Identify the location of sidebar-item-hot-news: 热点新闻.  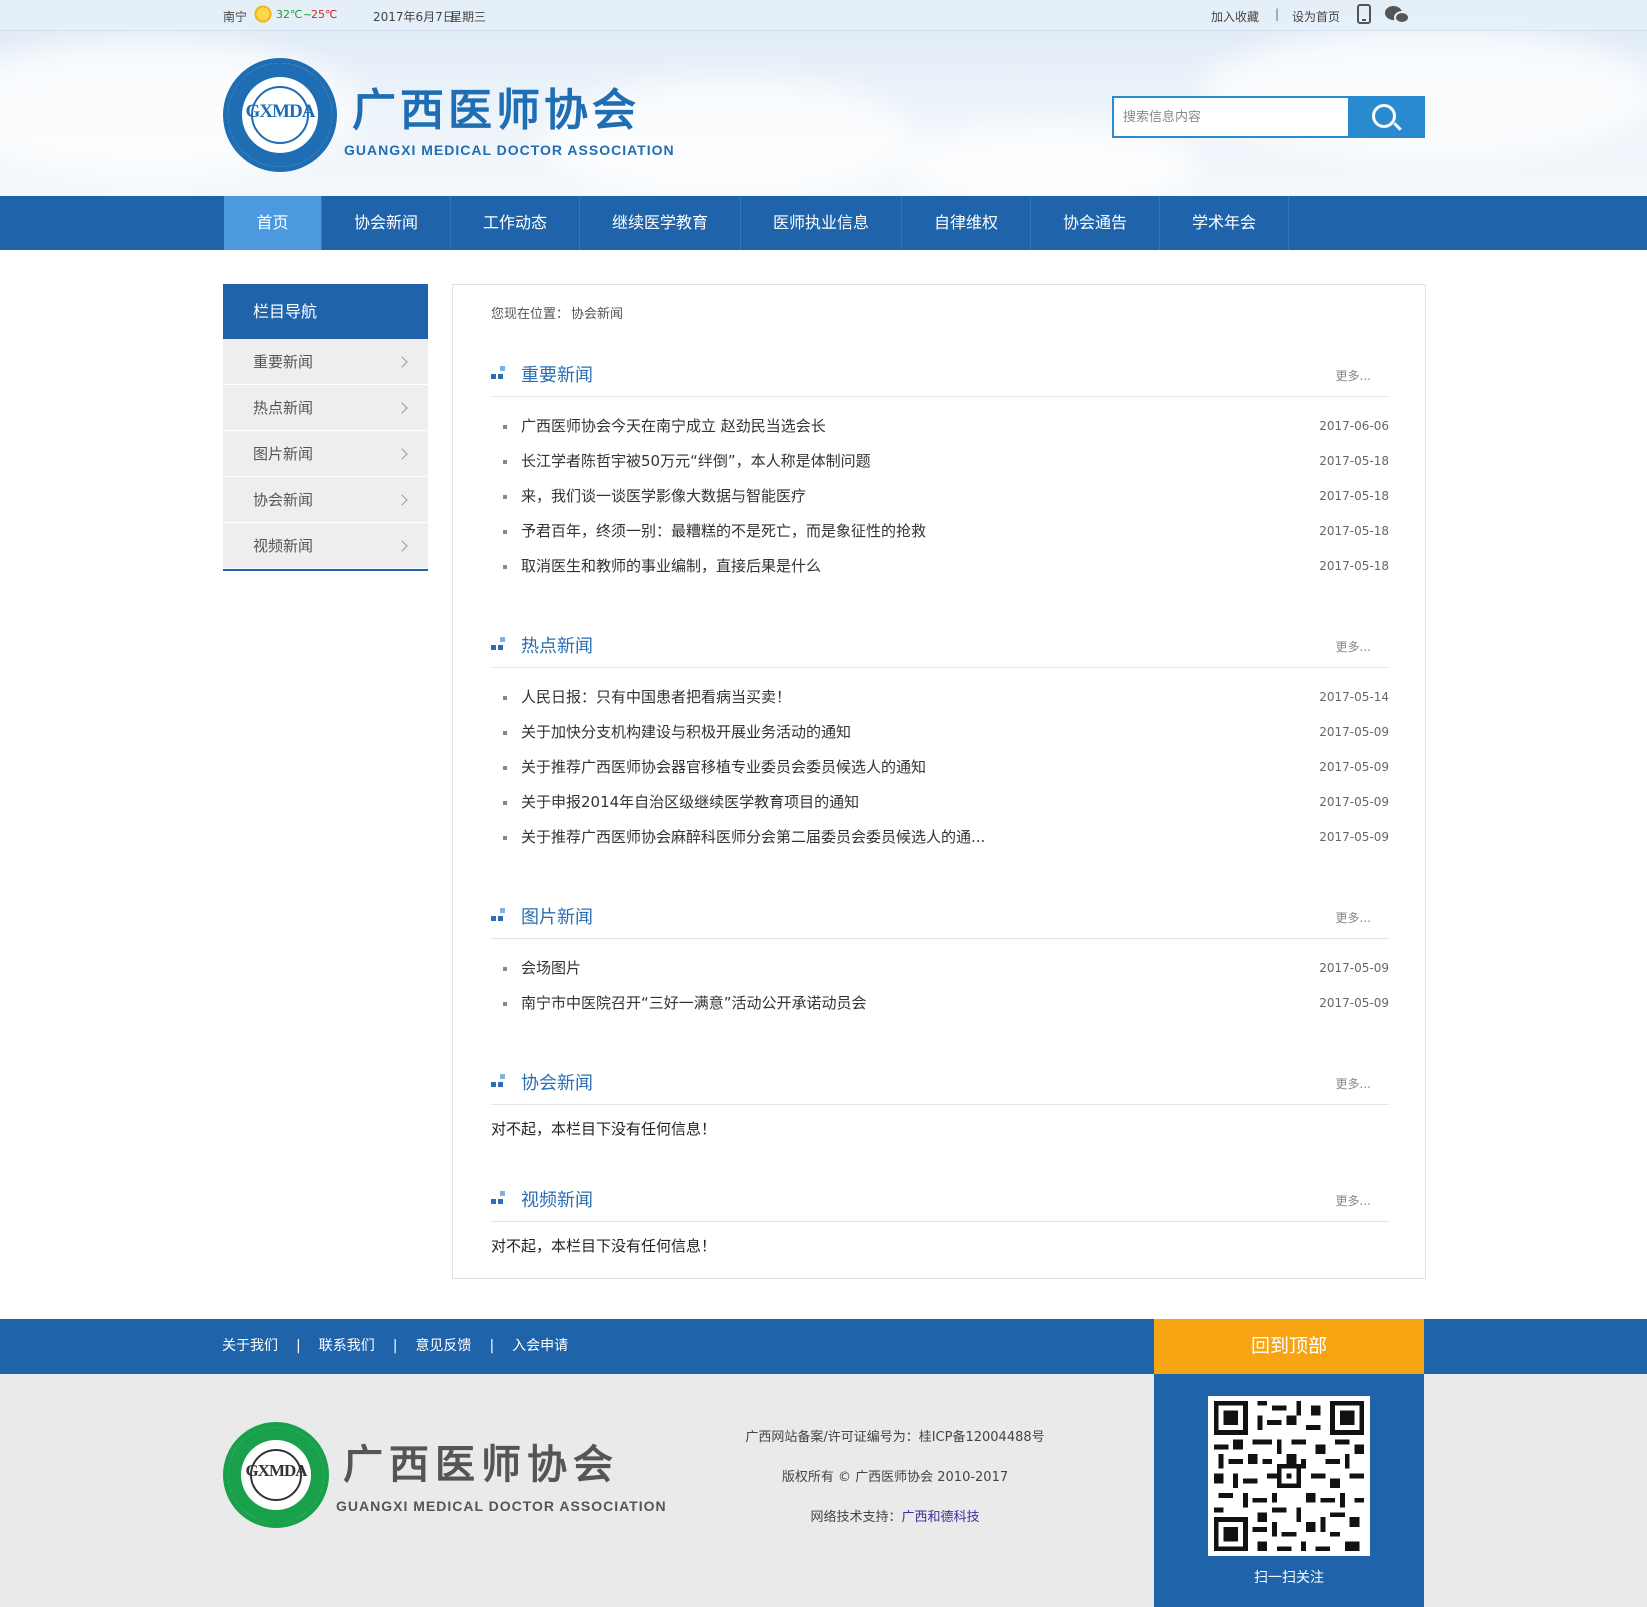
(325, 408).